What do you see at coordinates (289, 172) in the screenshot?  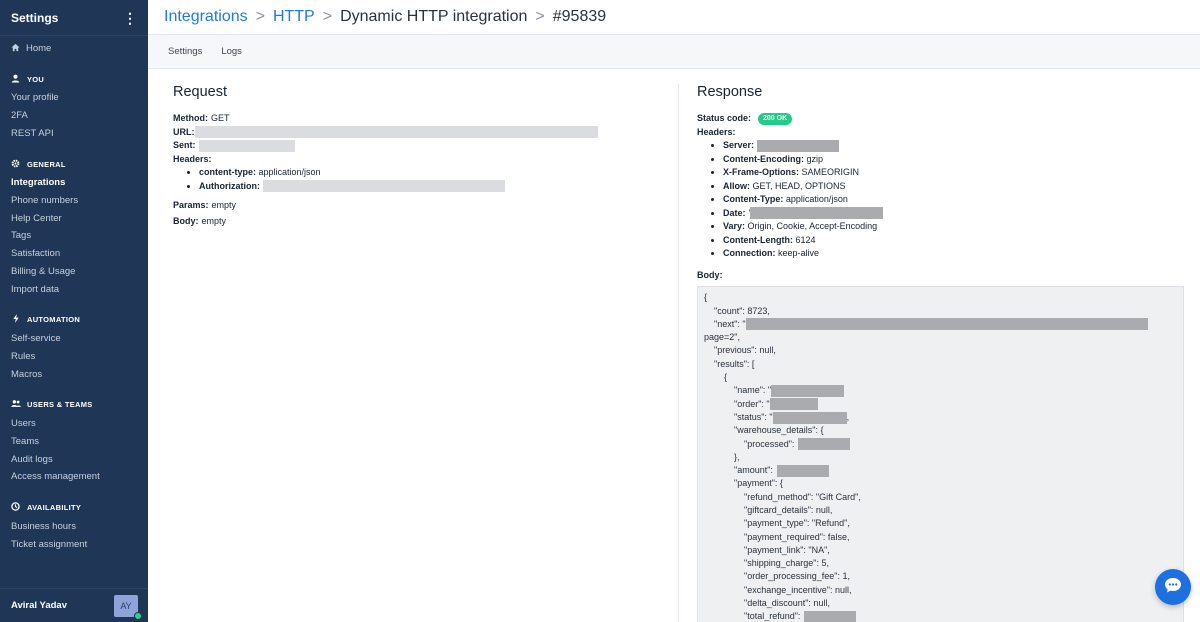 I see `header-value: application/json` at bounding box center [289, 172].